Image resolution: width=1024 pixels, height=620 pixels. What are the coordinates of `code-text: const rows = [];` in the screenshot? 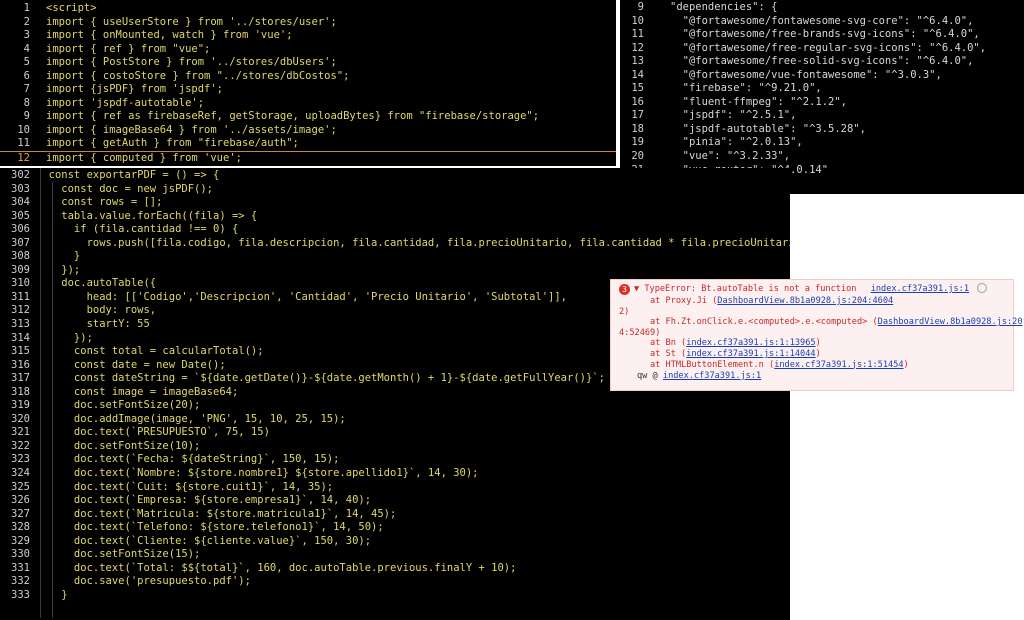 It's located at (99, 202).